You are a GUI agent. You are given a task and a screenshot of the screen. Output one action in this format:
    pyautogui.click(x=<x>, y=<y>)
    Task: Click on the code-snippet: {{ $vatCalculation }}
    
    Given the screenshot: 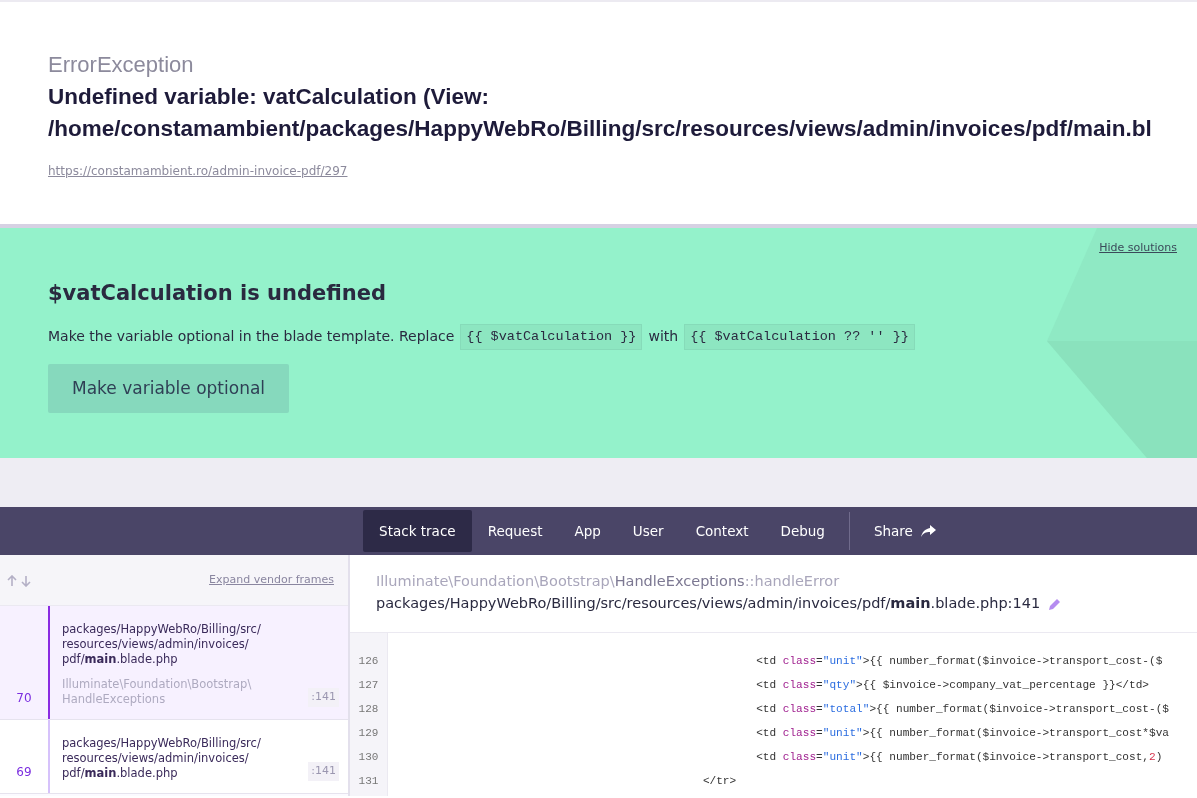 What is the action you would take?
    pyautogui.click(x=551, y=336)
    